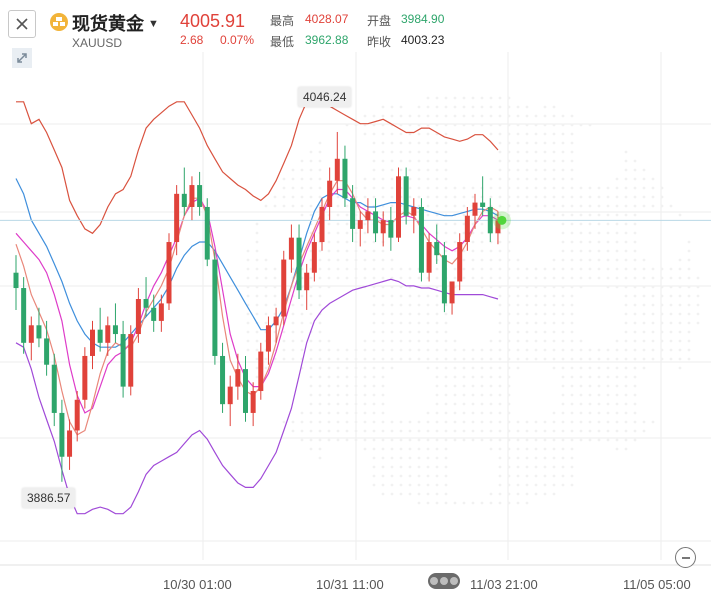 The image size is (711, 597). I want to click on low-price-tag: 3886.57, so click(49, 498).